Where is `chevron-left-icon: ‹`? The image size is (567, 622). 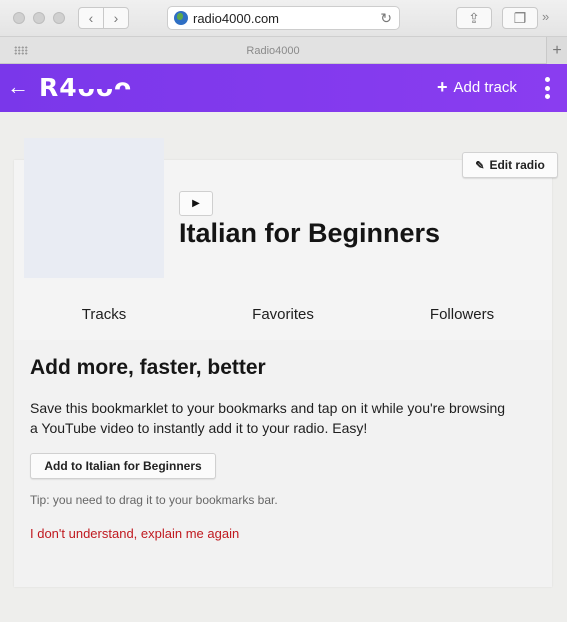 chevron-left-icon: ‹ is located at coordinates (91, 18).